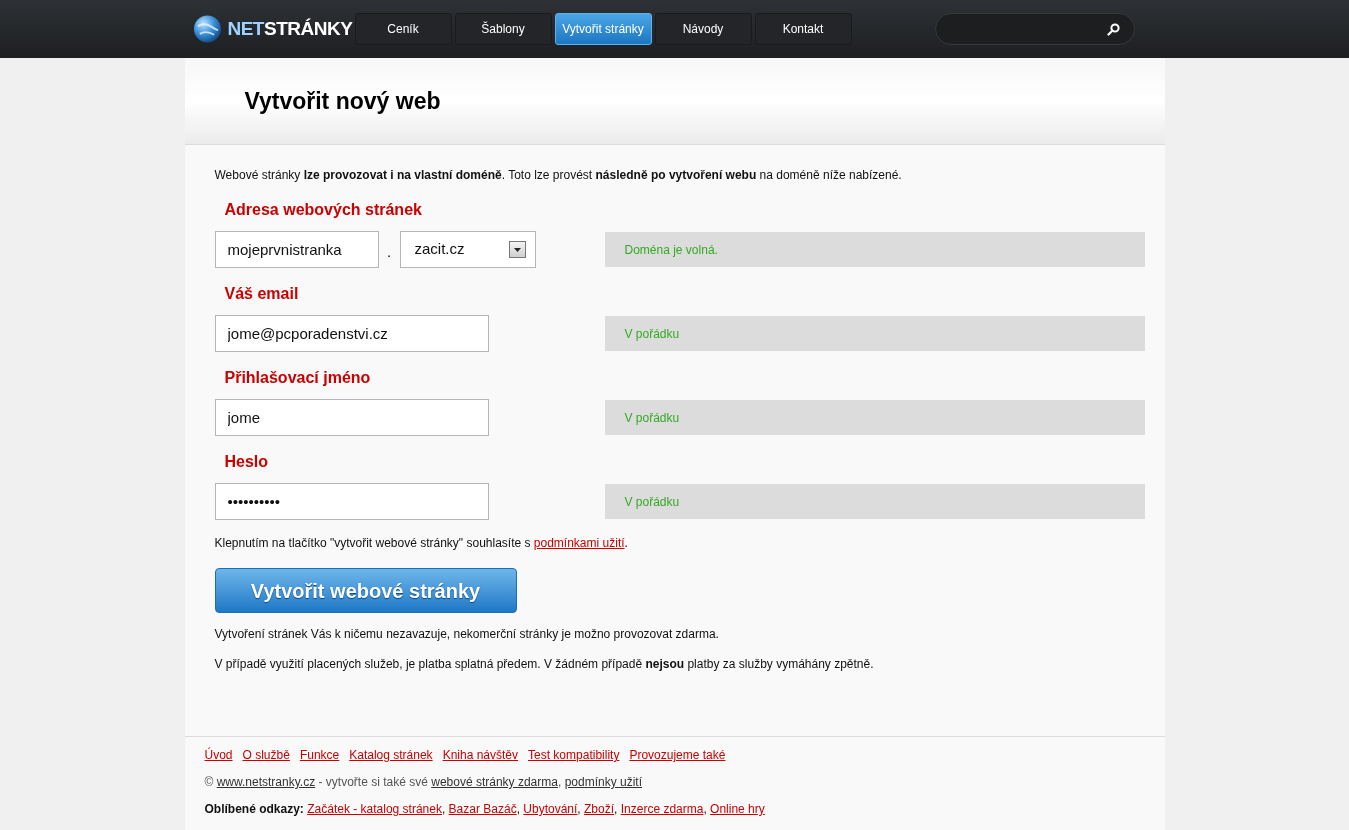 The image size is (1349, 830). I want to click on field-label: Adresa webových stránek, so click(323, 210).